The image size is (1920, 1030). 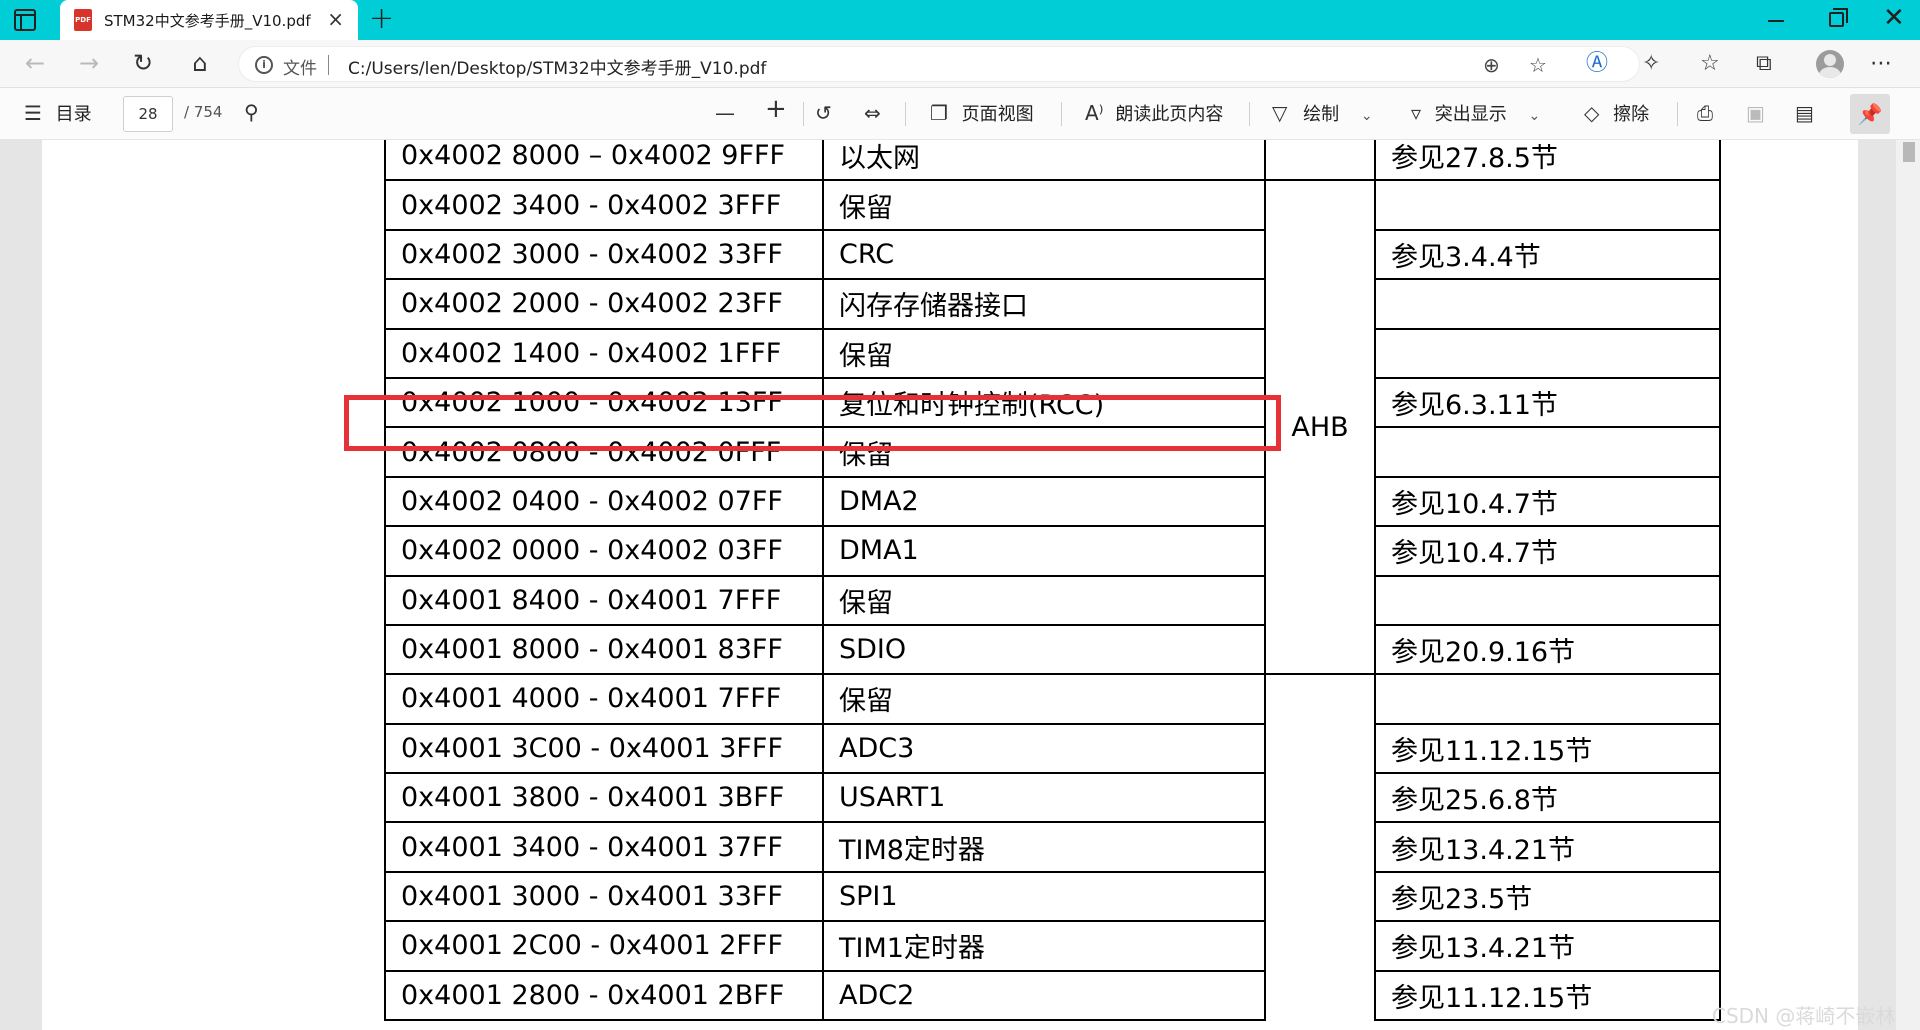 What do you see at coordinates (604, 946) in the screenshot?
I see `address-range-cell: 0x4001 2C00 - 0x4001 2FFF` at bounding box center [604, 946].